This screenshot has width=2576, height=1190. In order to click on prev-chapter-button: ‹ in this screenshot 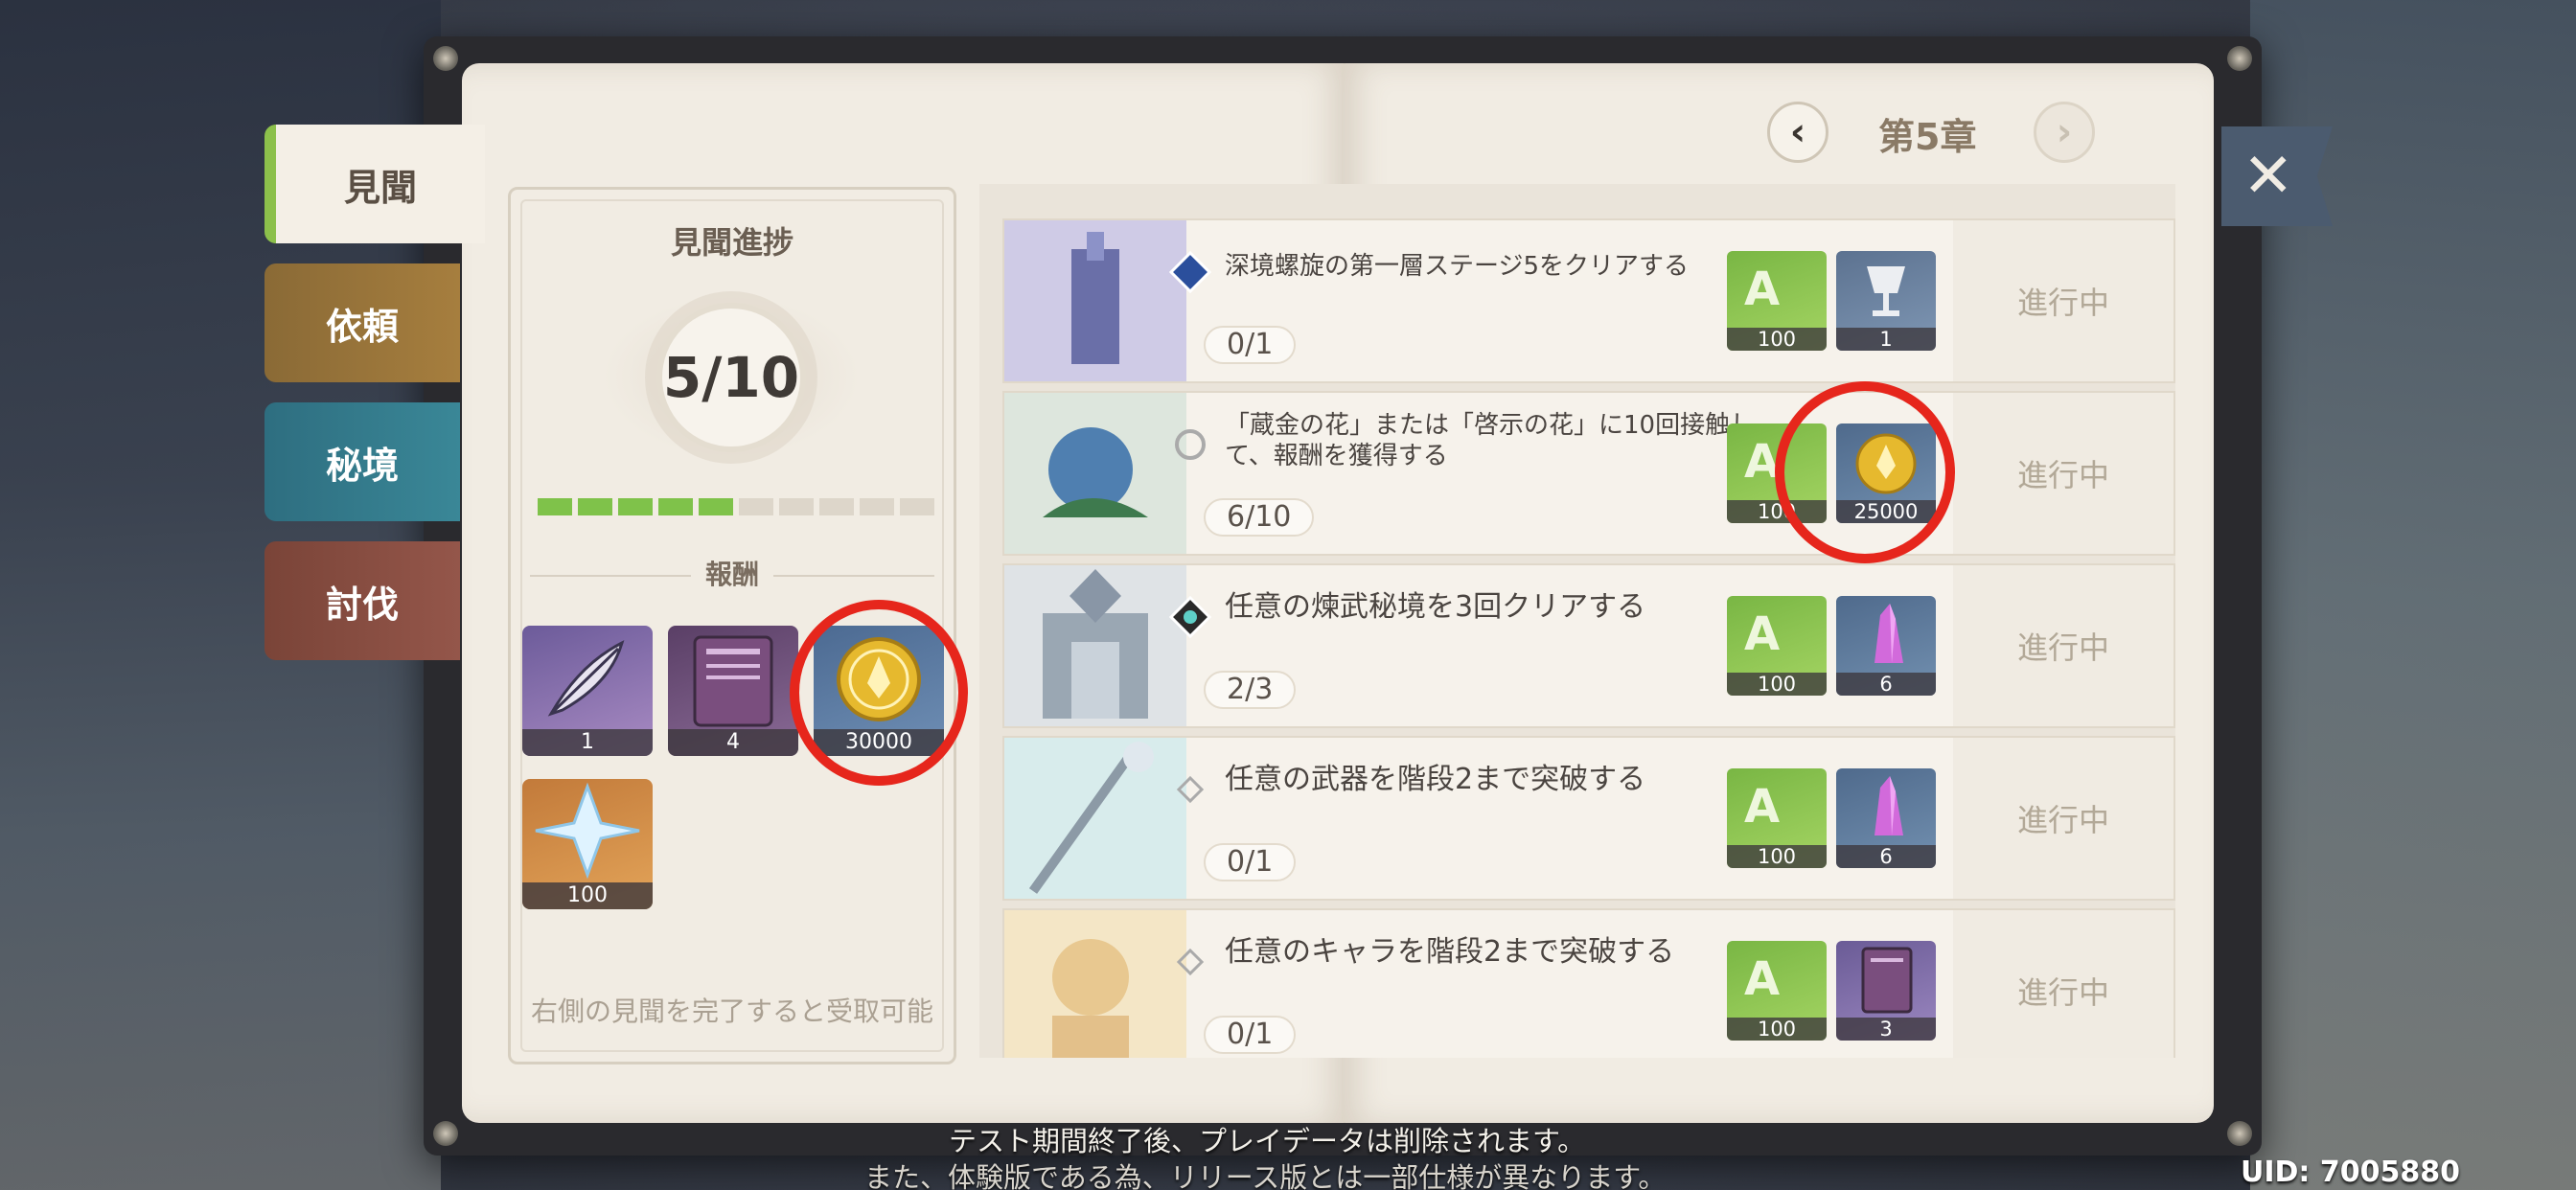, I will do `click(1797, 132)`.